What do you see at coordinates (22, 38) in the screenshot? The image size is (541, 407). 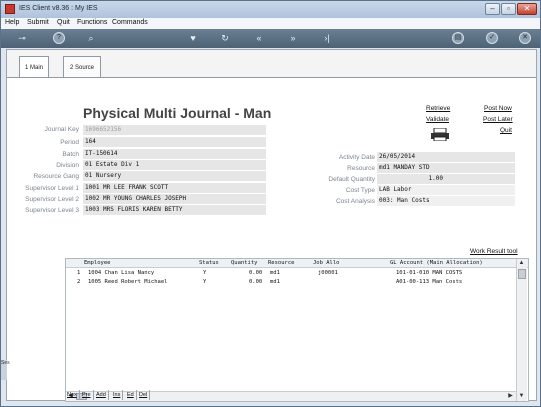 I see `key-icon: ⊸` at bounding box center [22, 38].